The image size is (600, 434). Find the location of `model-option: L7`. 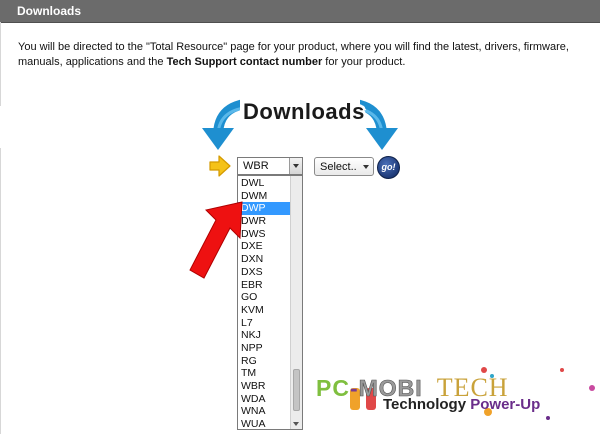

model-option: L7 is located at coordinates (264, 323).